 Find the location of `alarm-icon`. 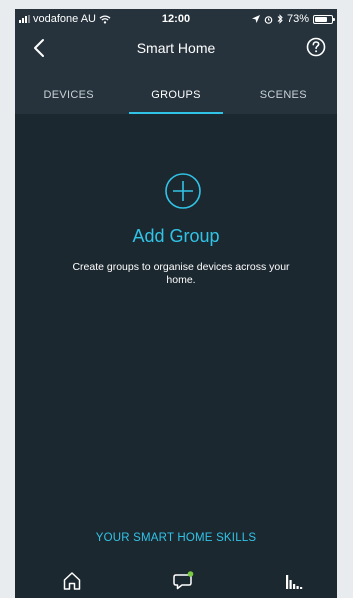

alarm-icon is located at coordinates (268, 19).